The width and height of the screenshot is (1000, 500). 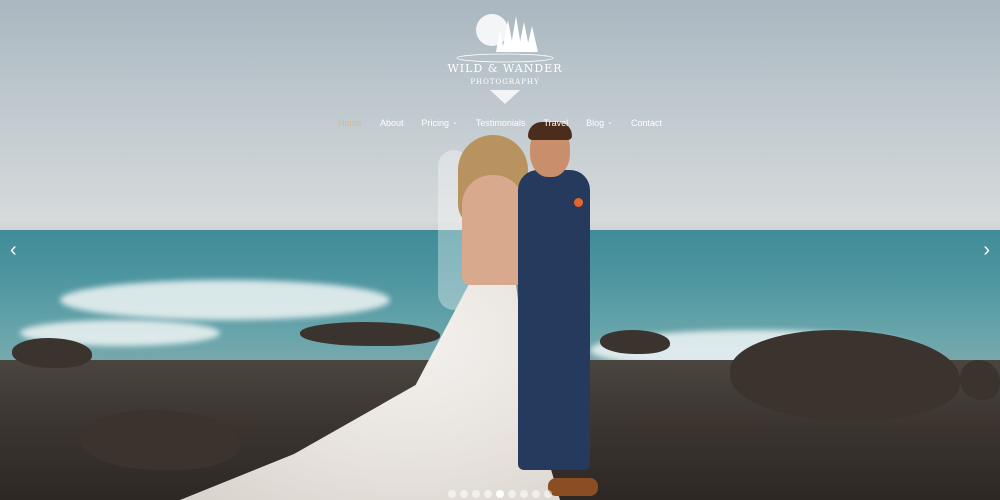 I want to click on logo-emblem-icon, so click(x=505, y=59).